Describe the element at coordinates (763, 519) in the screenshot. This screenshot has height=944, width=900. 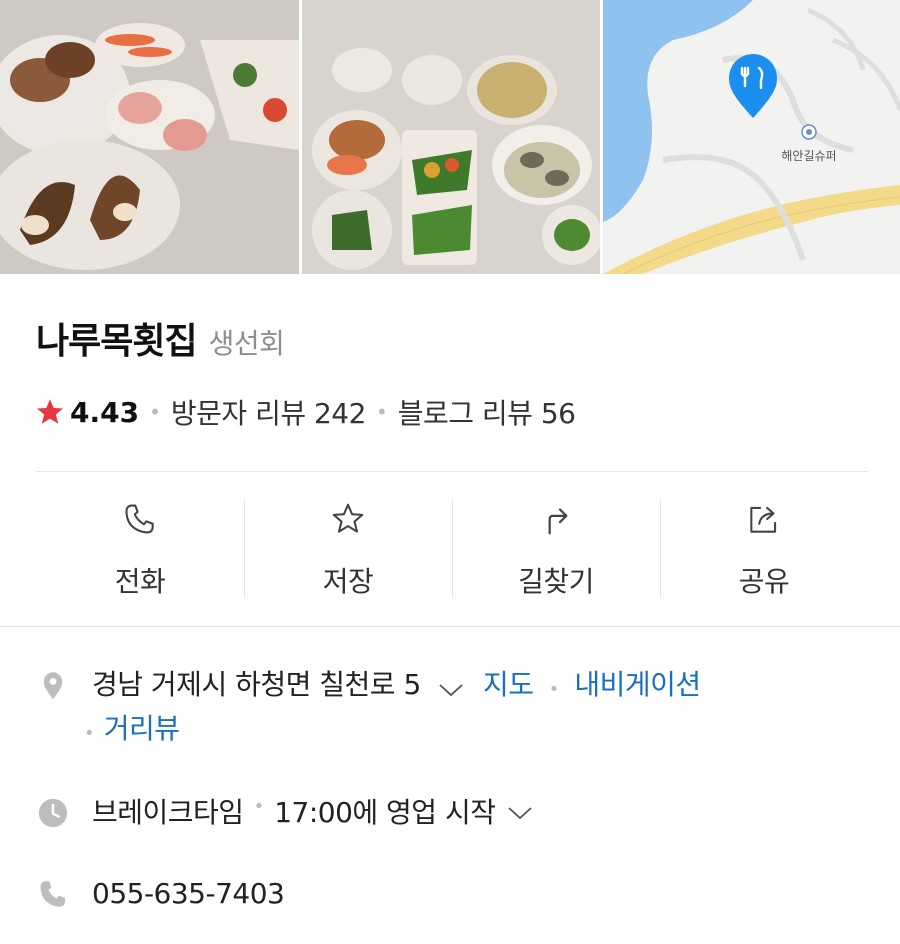
I see `share-icon` at that location.